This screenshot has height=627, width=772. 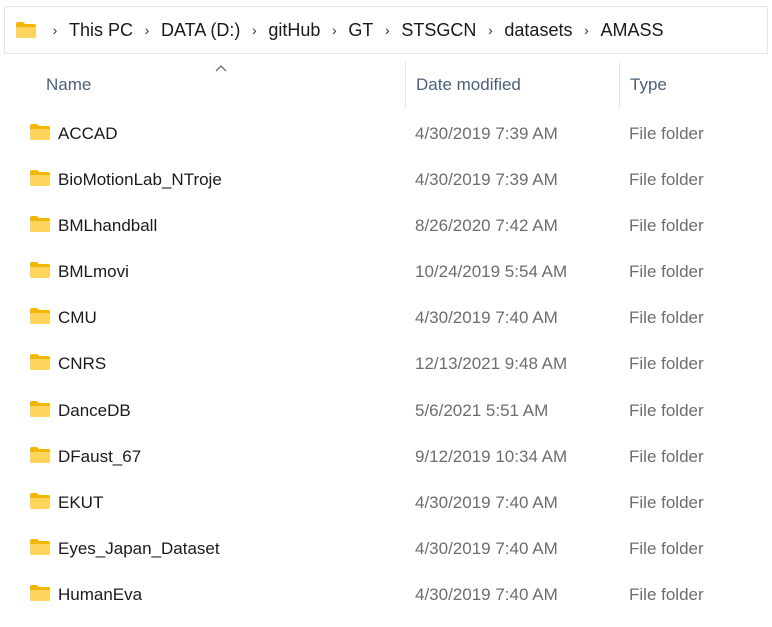 I want to click on file-row: ACCAD 4/30/2019 7:39 AM File folder, so click(x=386, y=134).